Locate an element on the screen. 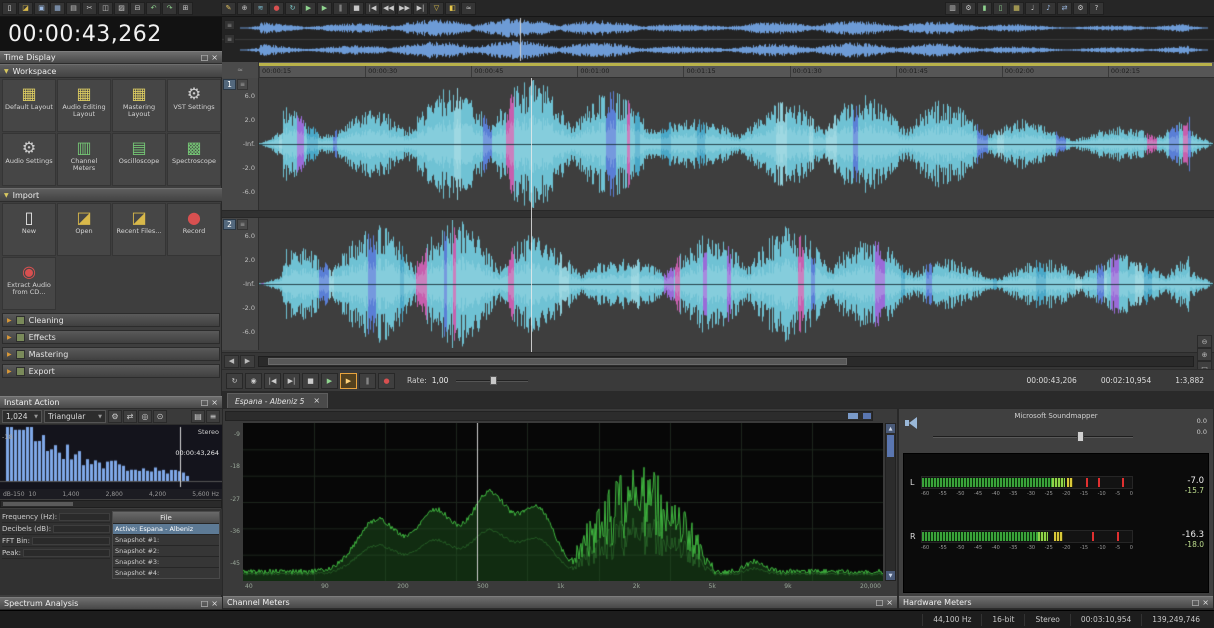 This screenshot has height=628, width=1214. plugin-chain-button: ⚙ is located at coordinates (968, 8).